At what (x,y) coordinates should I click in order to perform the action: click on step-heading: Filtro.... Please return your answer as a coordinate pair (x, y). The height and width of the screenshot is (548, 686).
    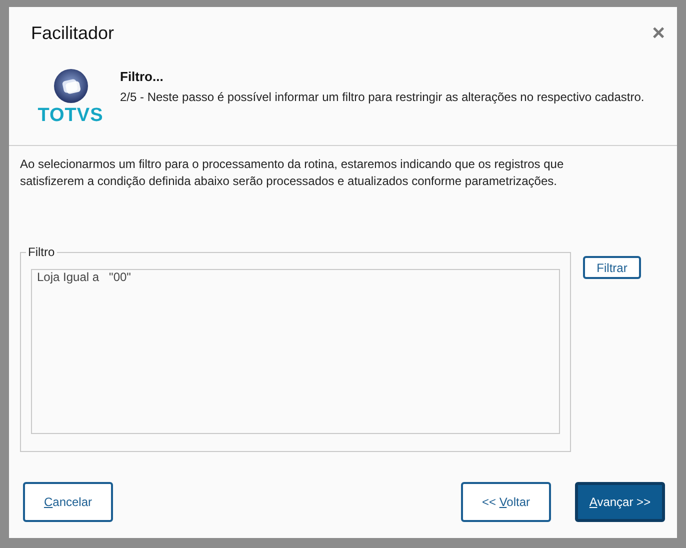
    Looking at the image, I should click on (142, 76).